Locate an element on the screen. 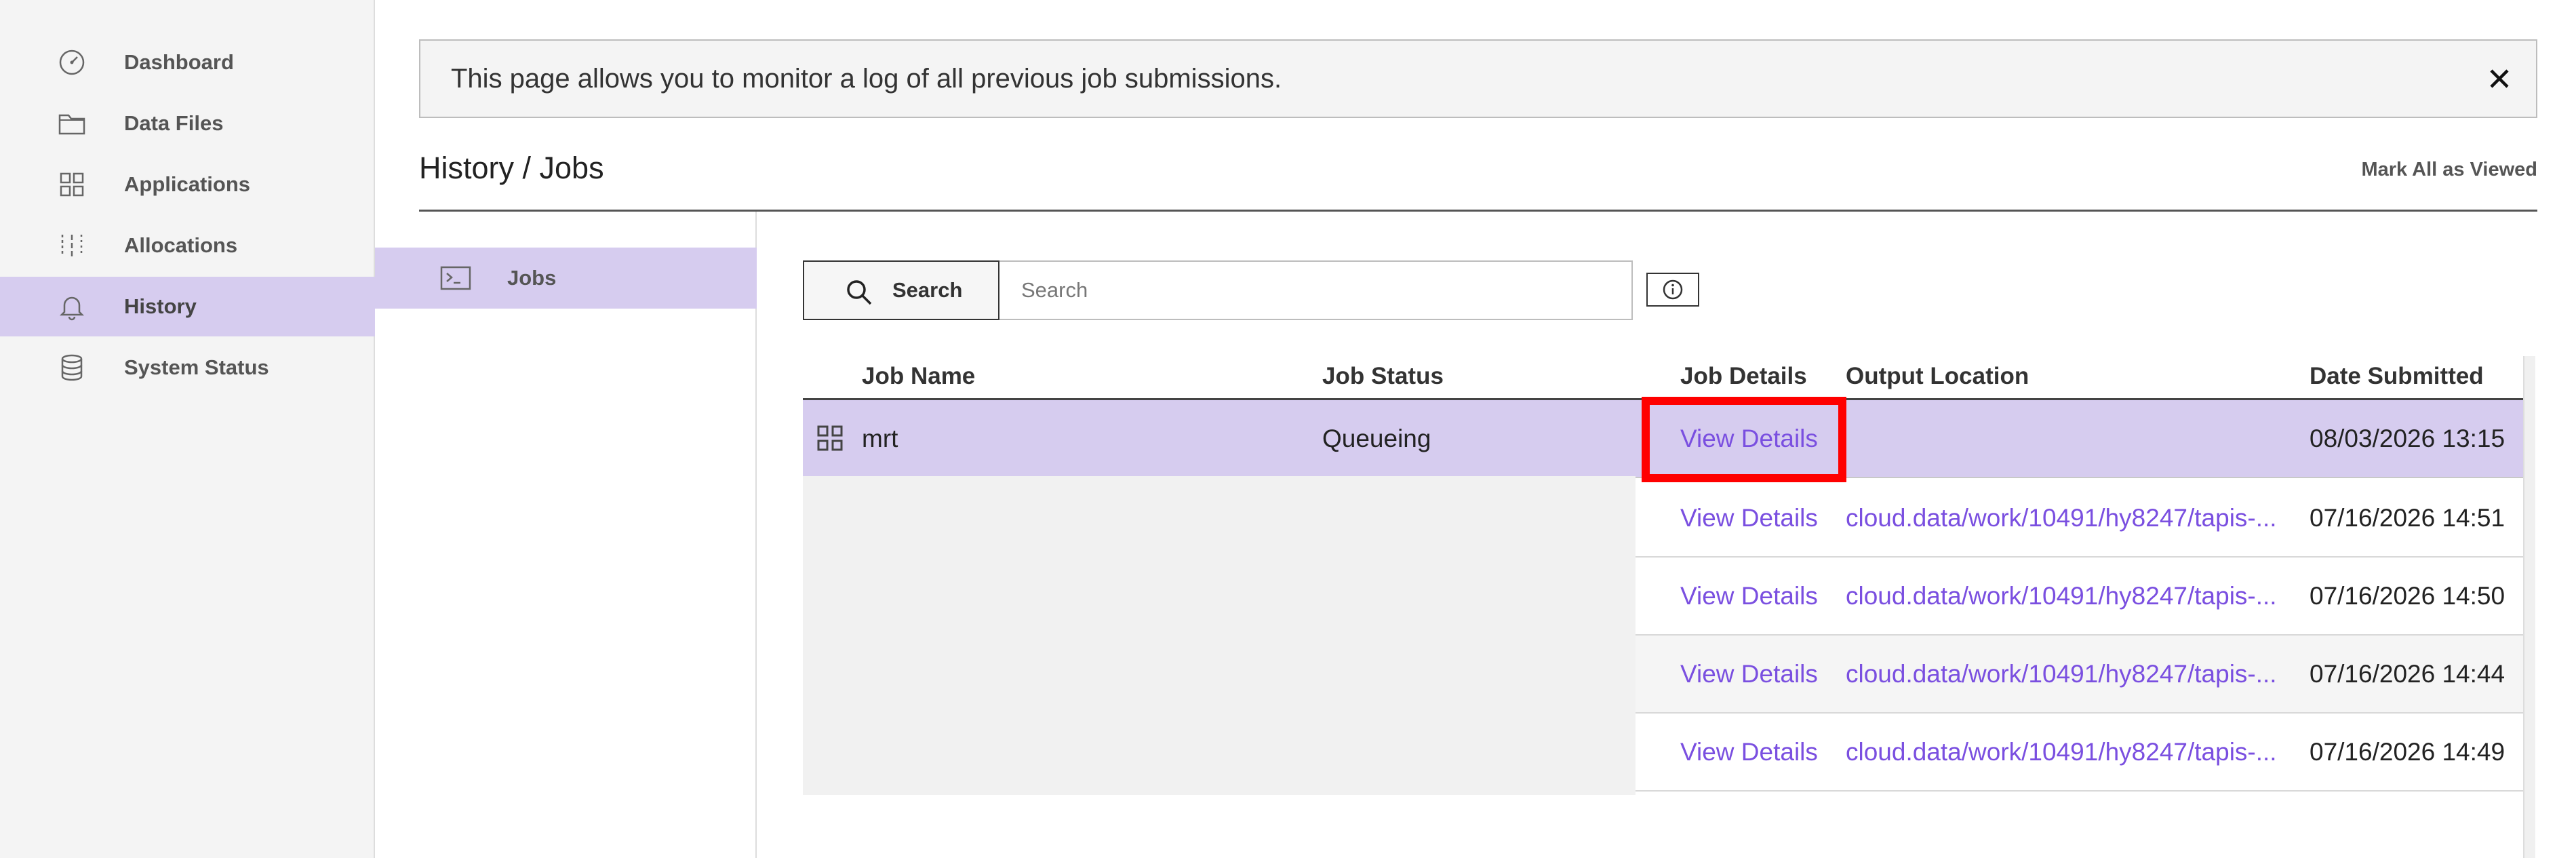 This screenshot has height=858, width=2576. search-button-label: Search is located at coordinates (928, 290).